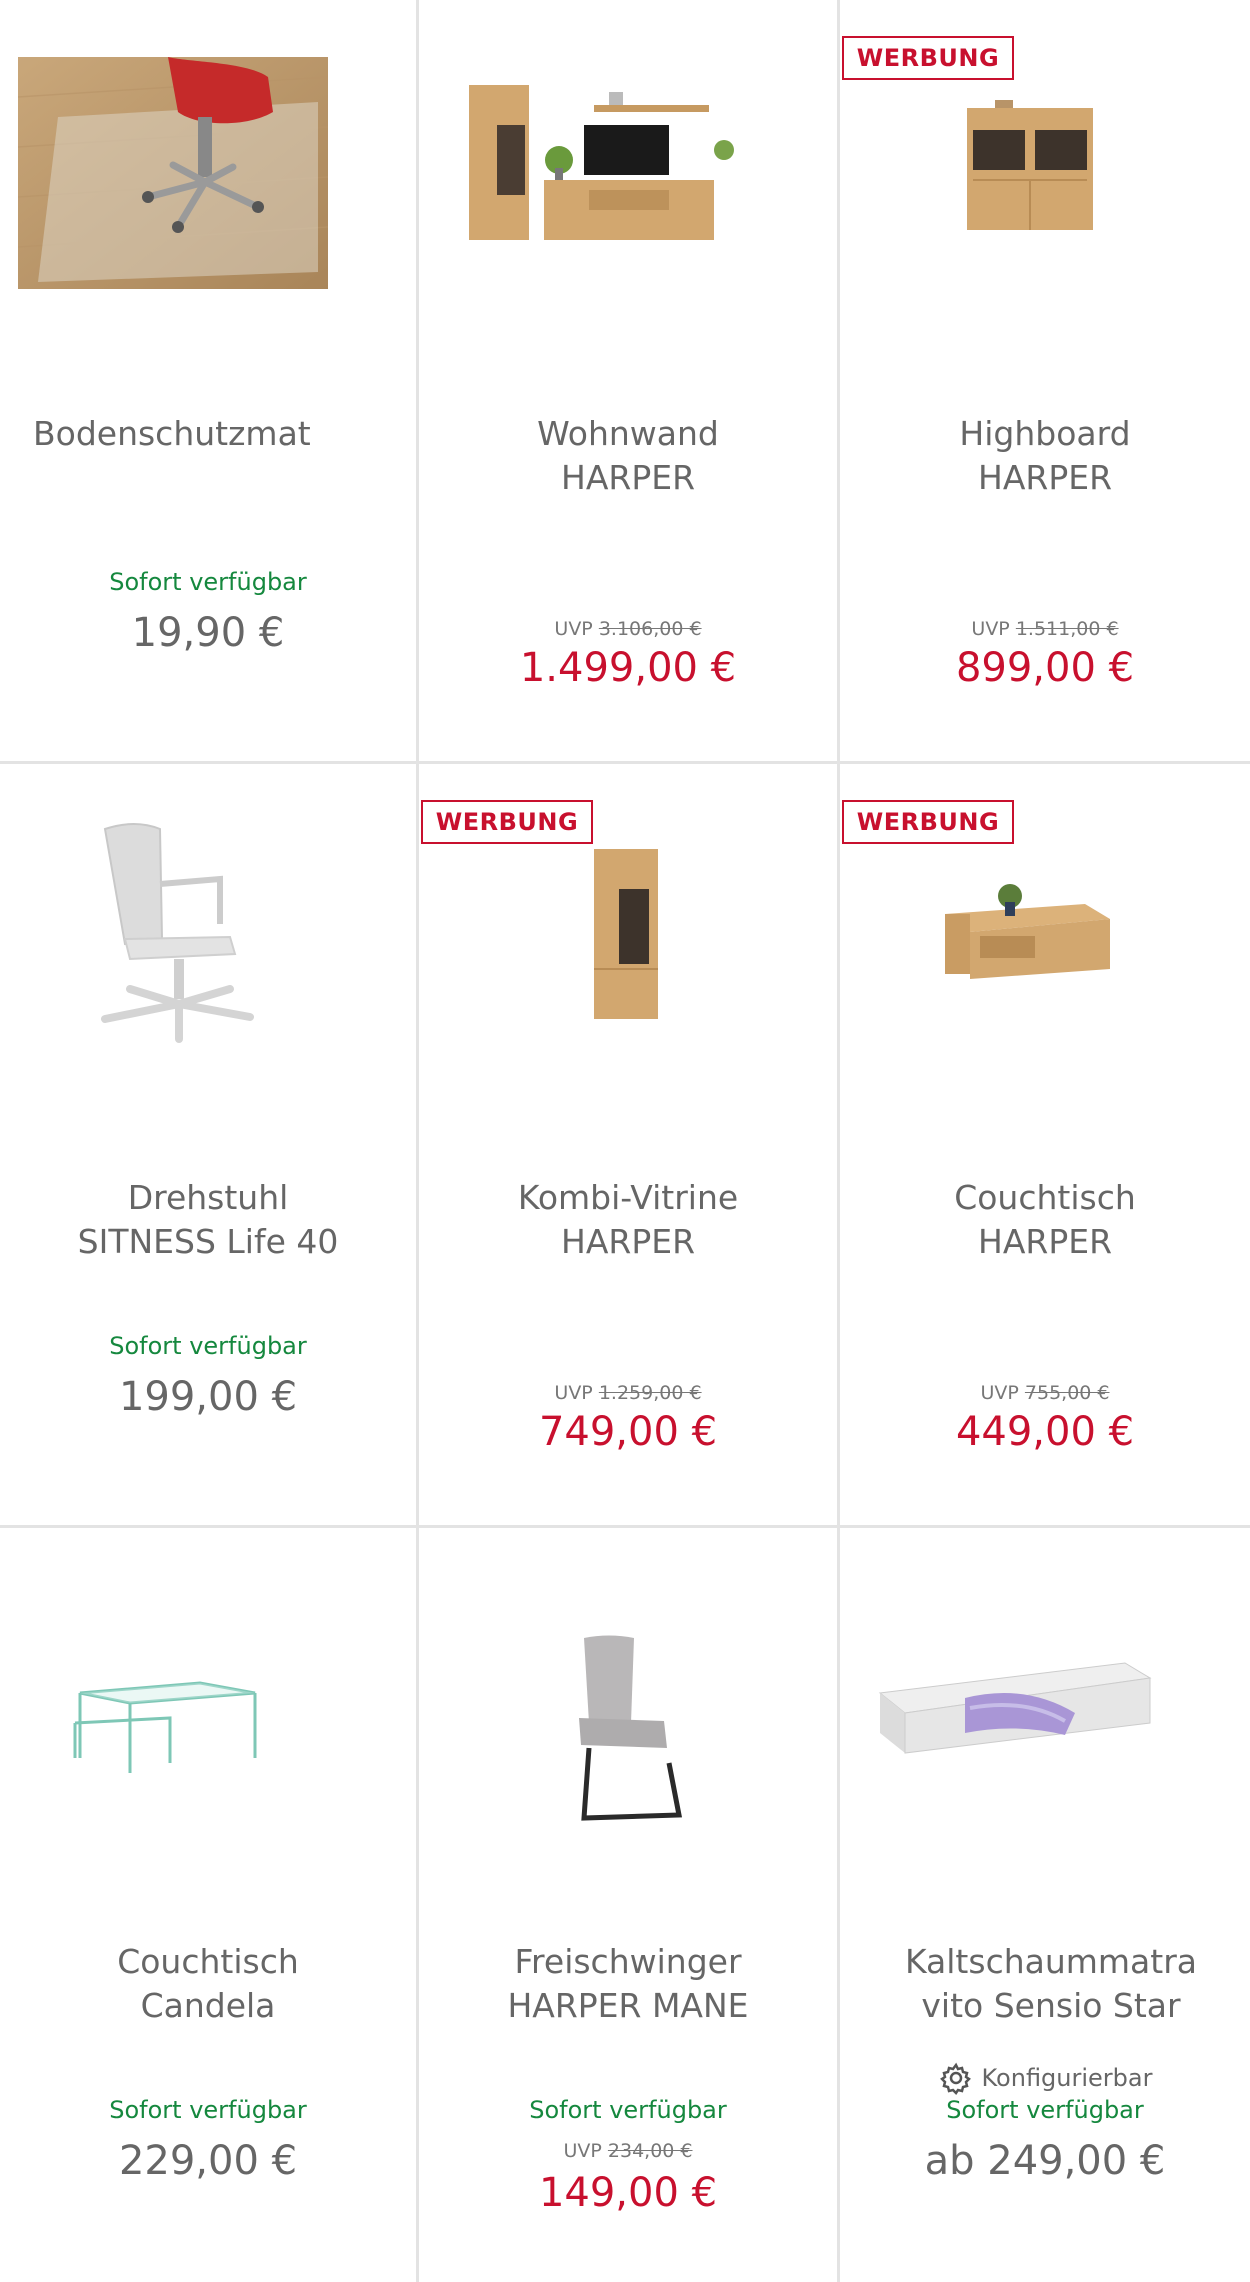  Describe the element at coordinates (628, 668) in the screenshot. I see `sale-price: 1.499,00 €` at that location.